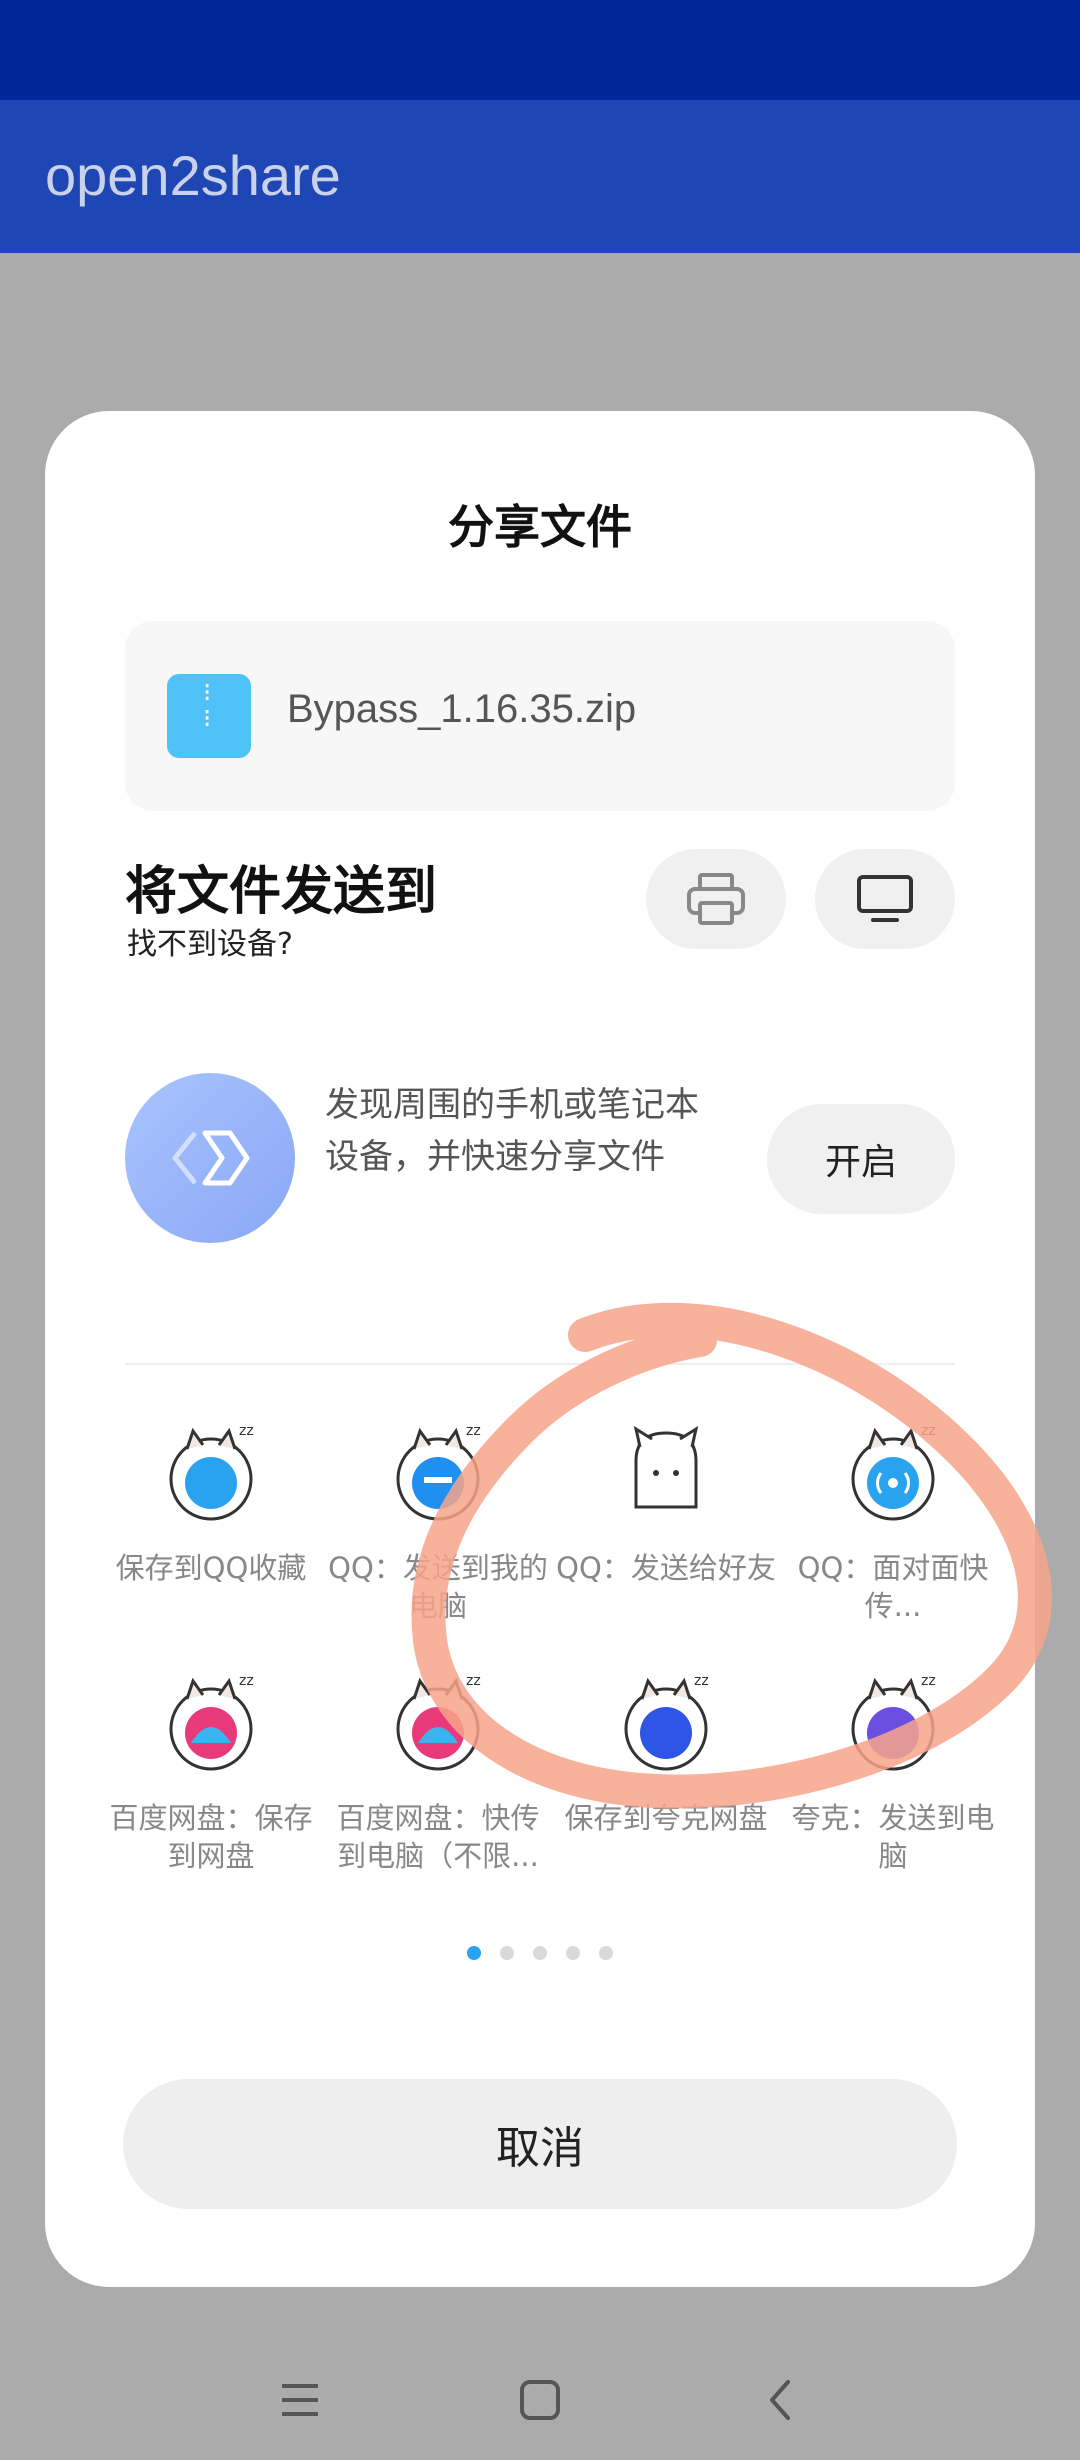 This screenshot has height=2460, width=1080. I want to click on menu-button, so click(300, 2400).